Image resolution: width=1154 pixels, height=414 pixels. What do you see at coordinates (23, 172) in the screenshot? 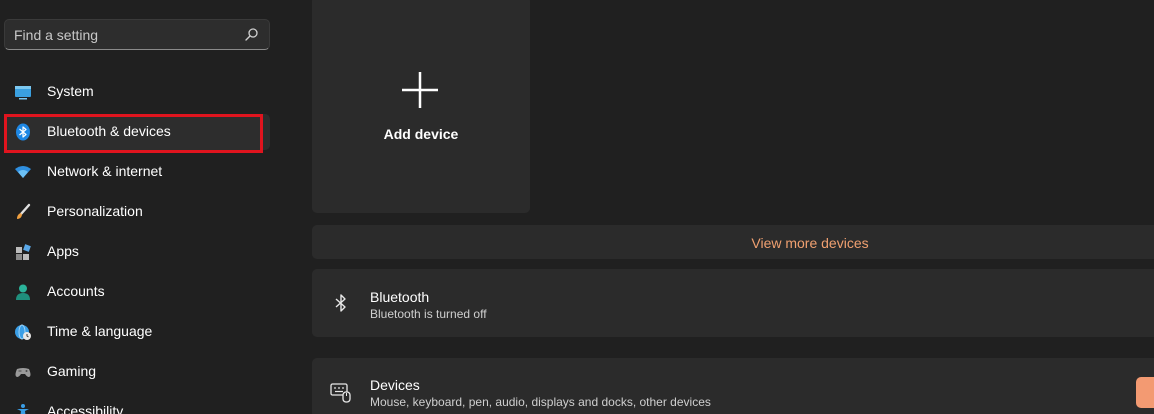
I see `wifi-icon` at bounding box center [23, 172].